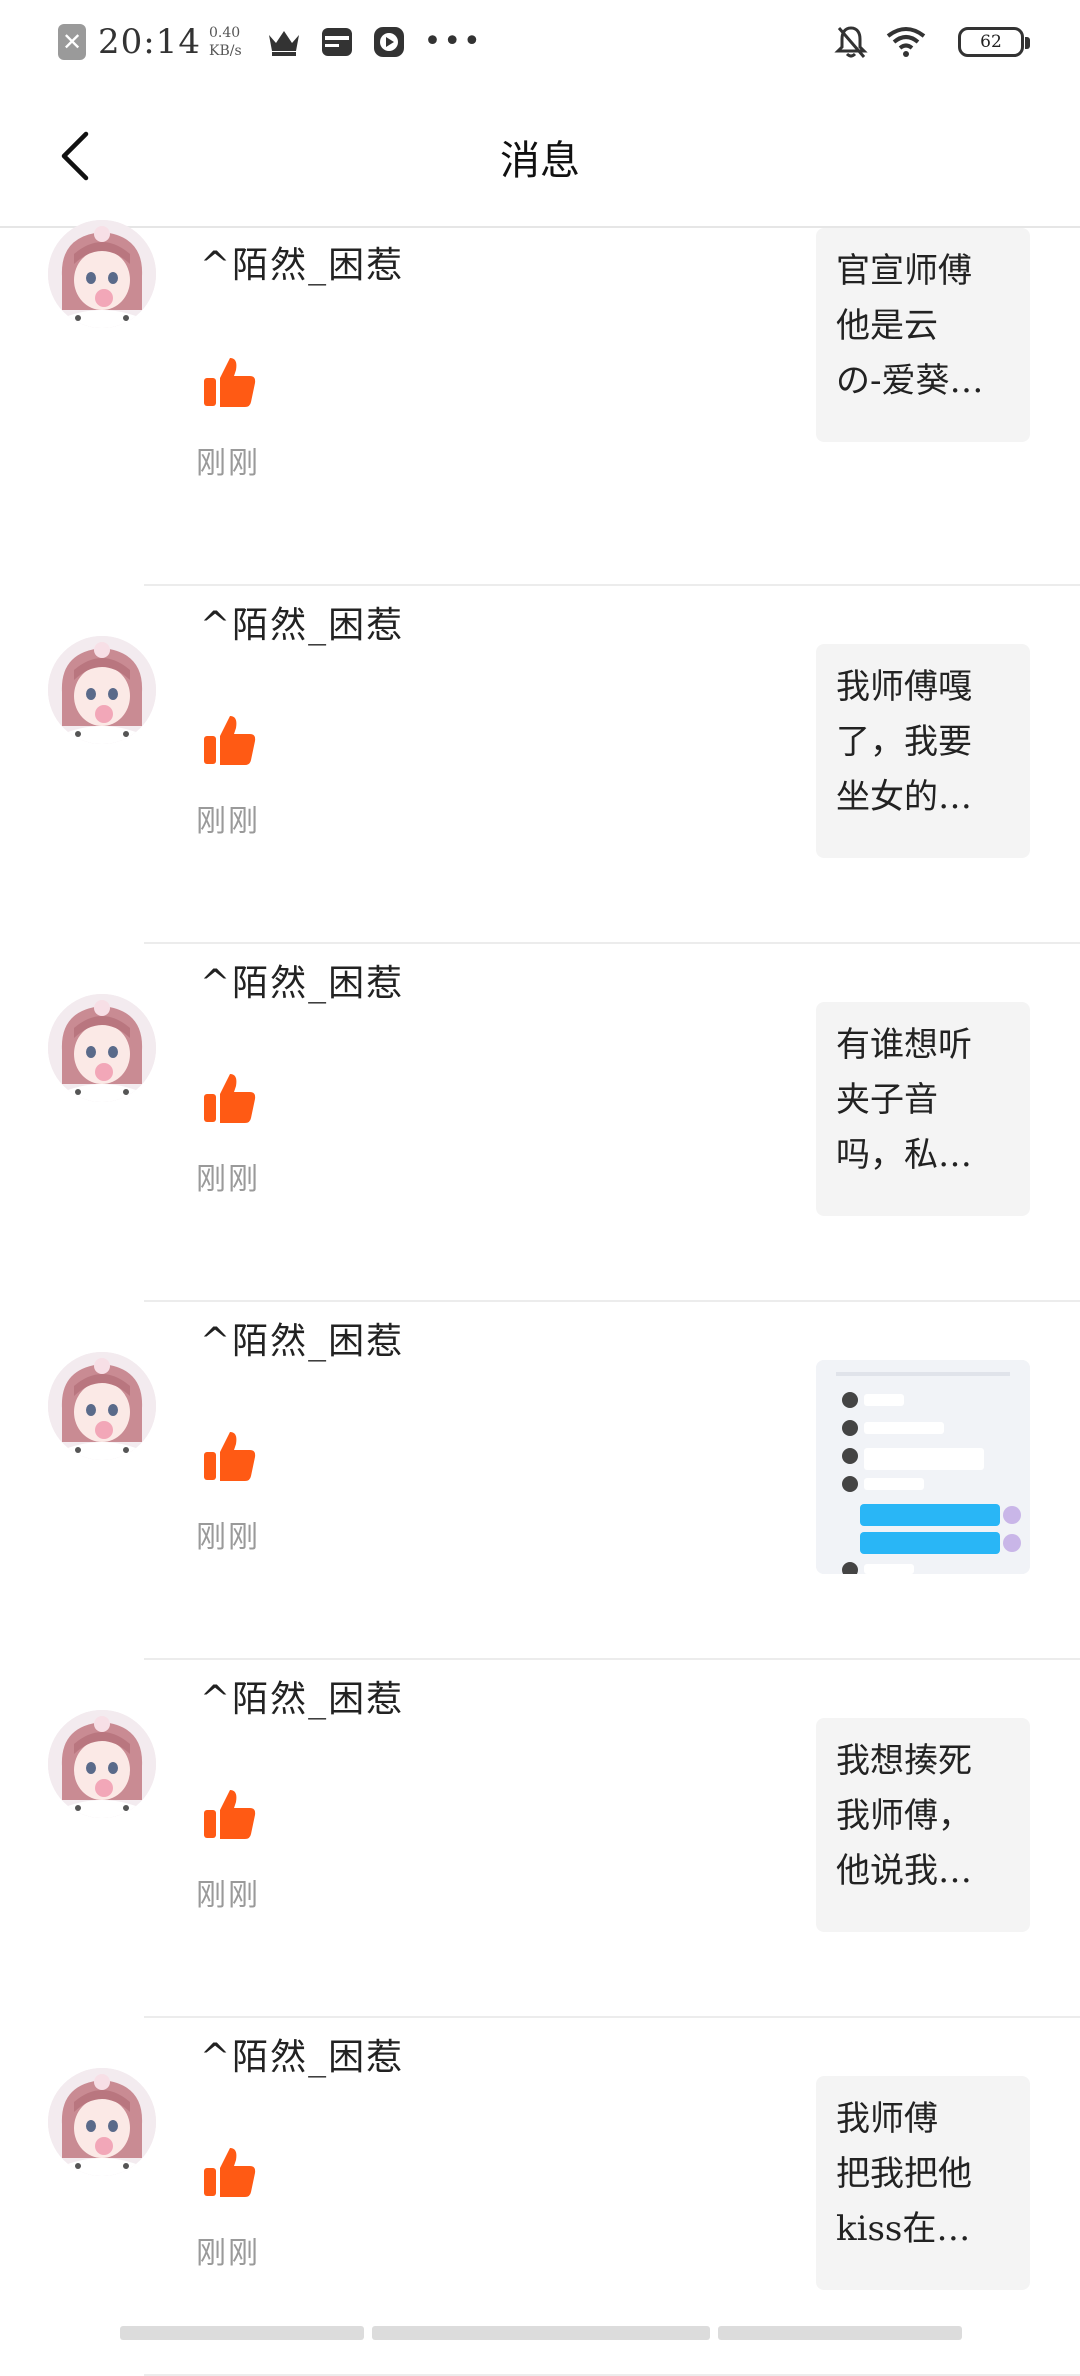 Image resolution: width=1080 pixels, height=2376 pixels. What do you see at coordinates (904, 2174) in the screenshot?
I see `post-text-line: 把我把他` at bounding box center [904, 2174].